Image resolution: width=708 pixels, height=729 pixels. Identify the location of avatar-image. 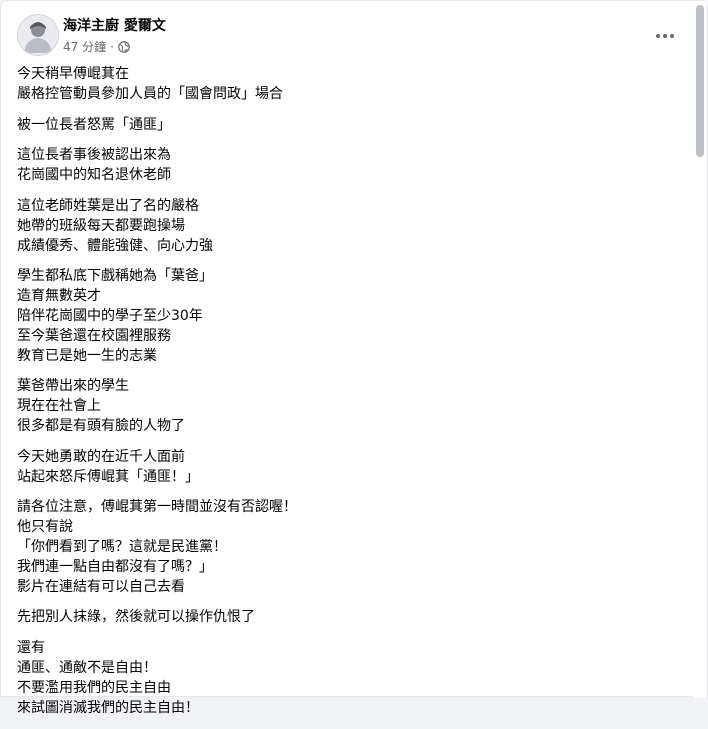
(38, 35).